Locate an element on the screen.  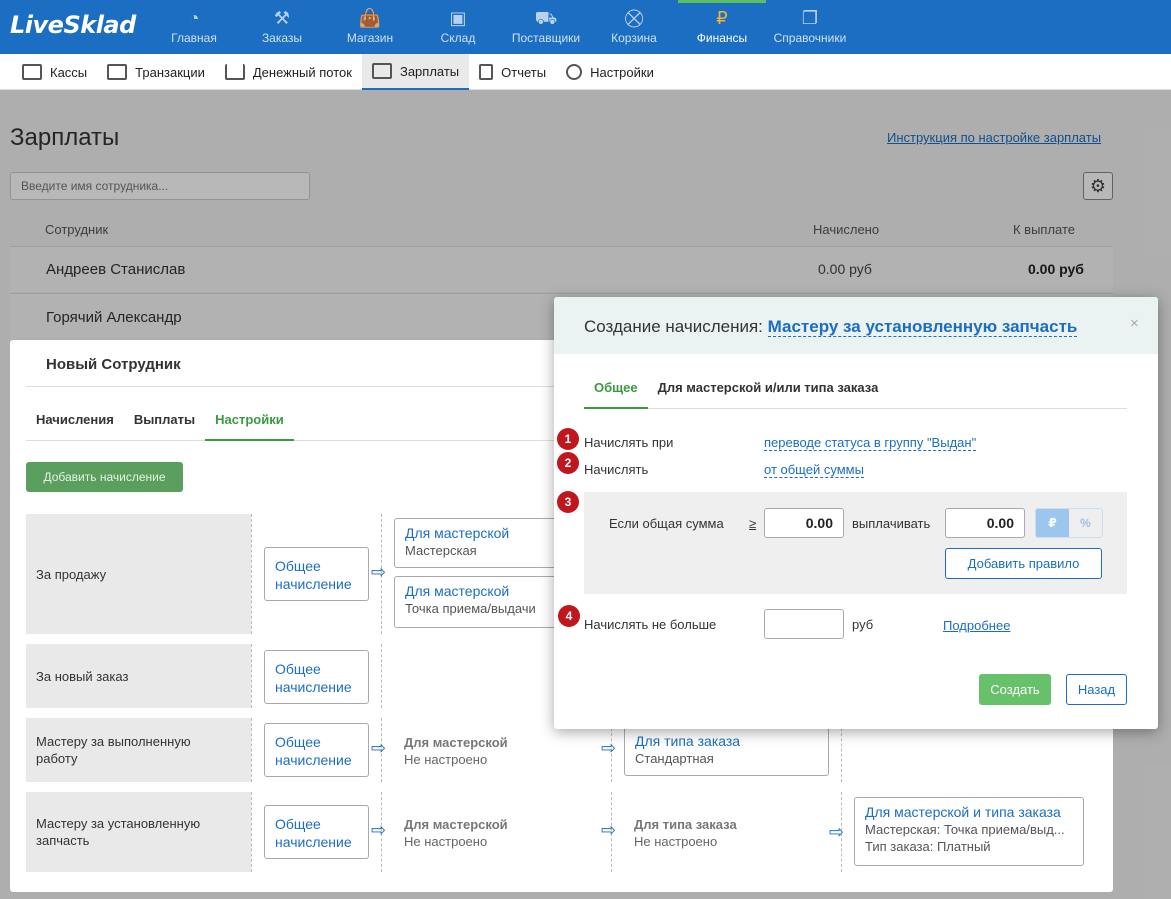
bar-chart-icon is located at coordinates (234, 72).